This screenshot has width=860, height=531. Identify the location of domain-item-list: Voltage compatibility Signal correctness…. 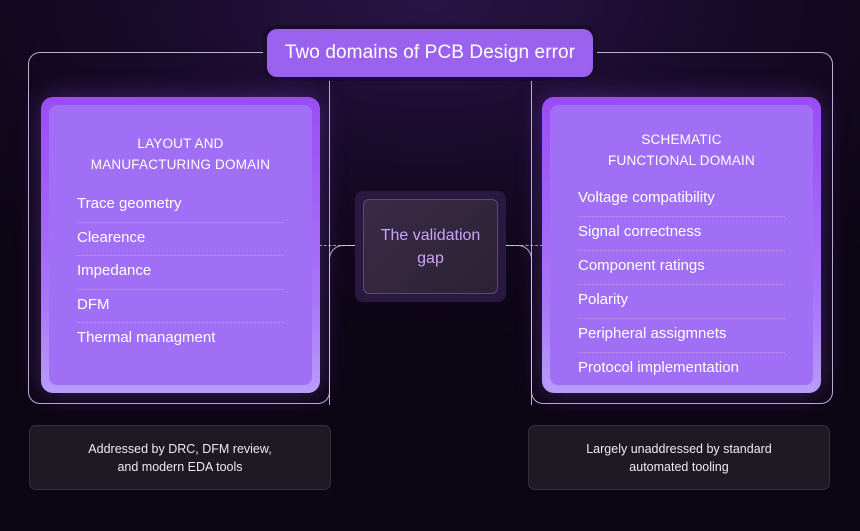
(681, 285).